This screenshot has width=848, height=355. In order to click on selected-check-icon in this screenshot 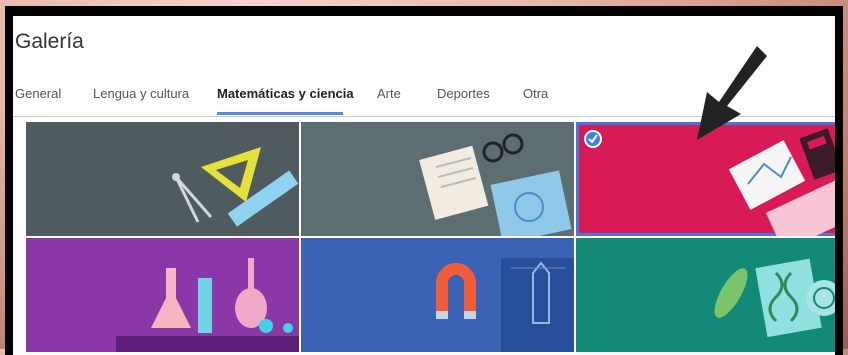, I will do `click(593, 139)`.